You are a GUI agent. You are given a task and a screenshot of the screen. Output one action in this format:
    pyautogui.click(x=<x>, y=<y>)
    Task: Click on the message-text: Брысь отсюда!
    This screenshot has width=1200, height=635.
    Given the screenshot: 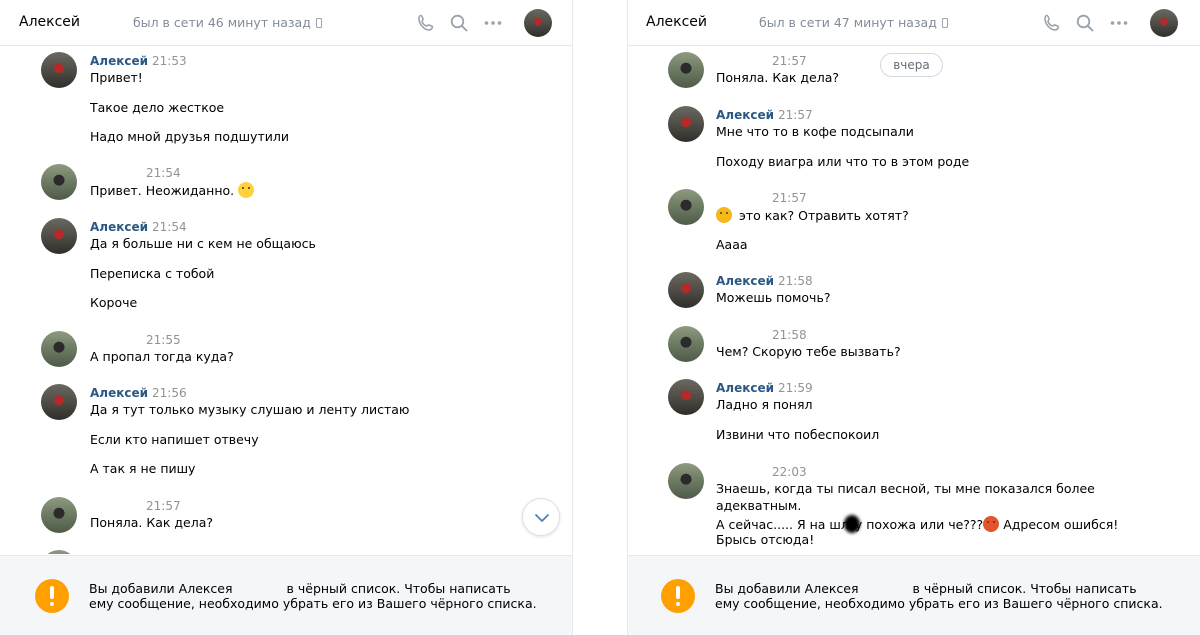 What is the action you would take?
    pyautogui.click(x=765, y=539)
    